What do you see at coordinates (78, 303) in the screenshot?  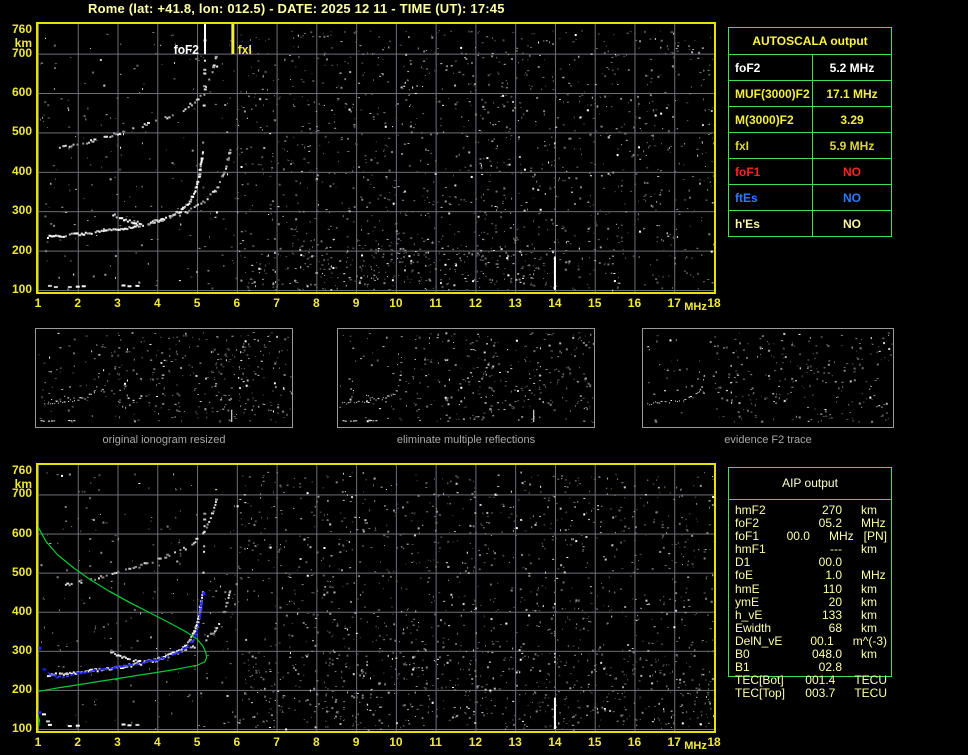 I see `x-tick-label: 2` at bounding box center [78, 303].